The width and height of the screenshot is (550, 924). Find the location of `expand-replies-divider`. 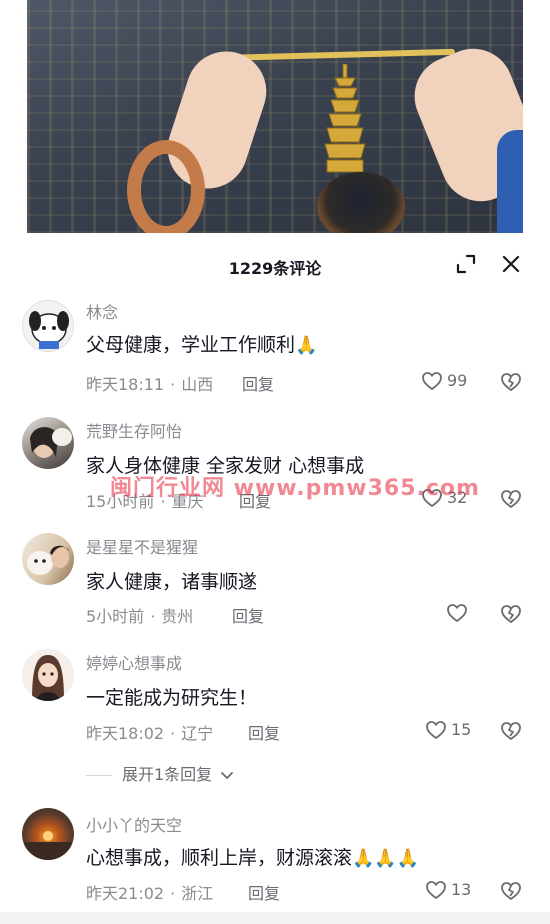

expand-replies-divider is located at coordinates (99, 775).